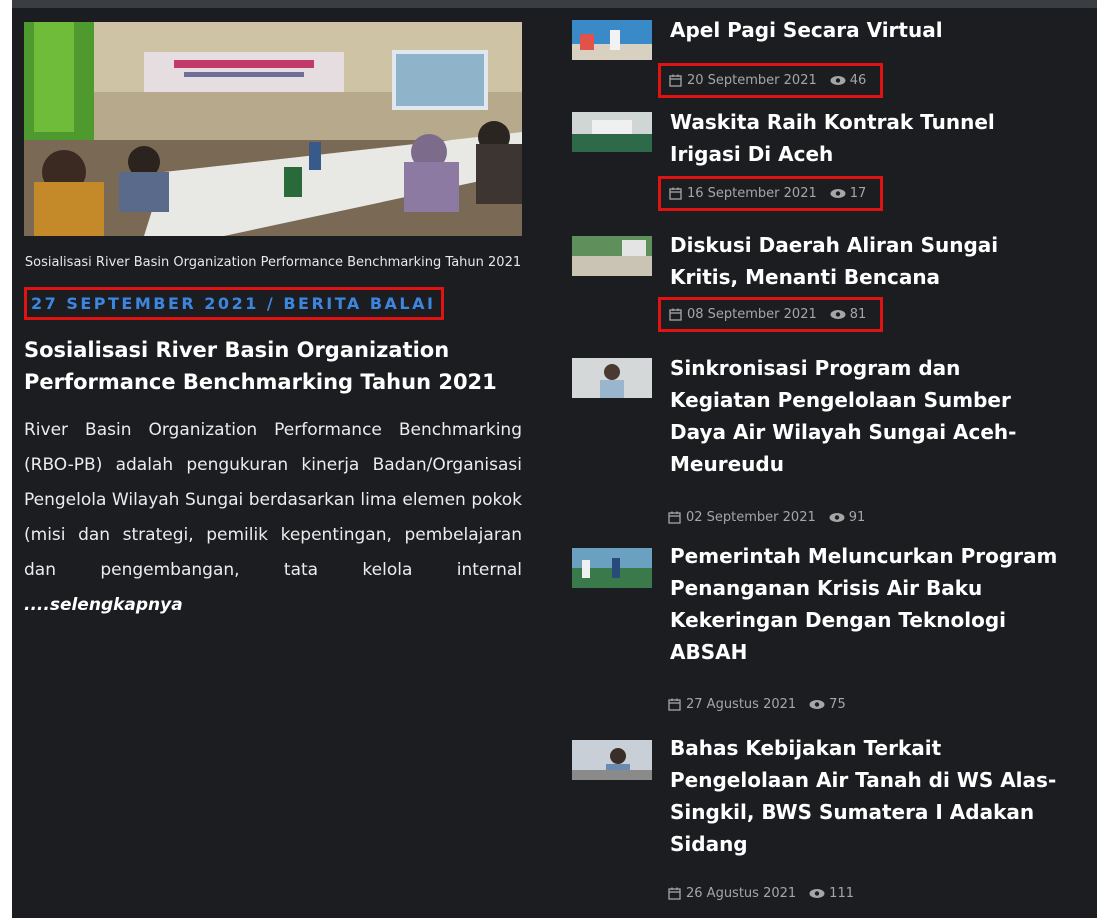 The image size is (1097, 918). I want to click on news-date: 26 Agustus 2021, so click(741, 893).